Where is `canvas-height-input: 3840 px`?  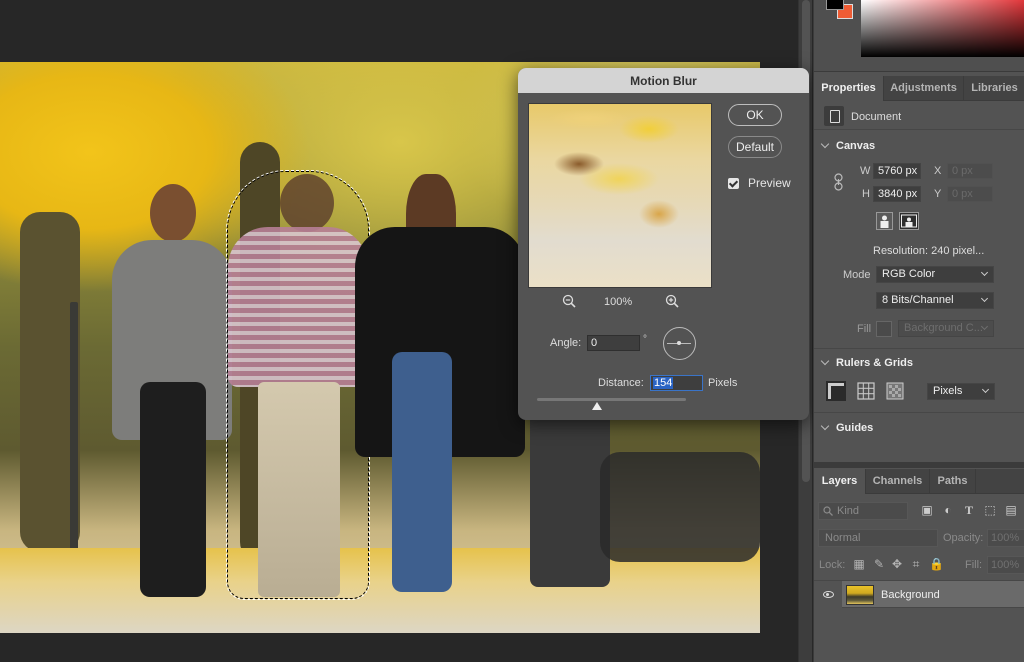 canvas-height-input: 3840 px is located at coordinates (897, 194).